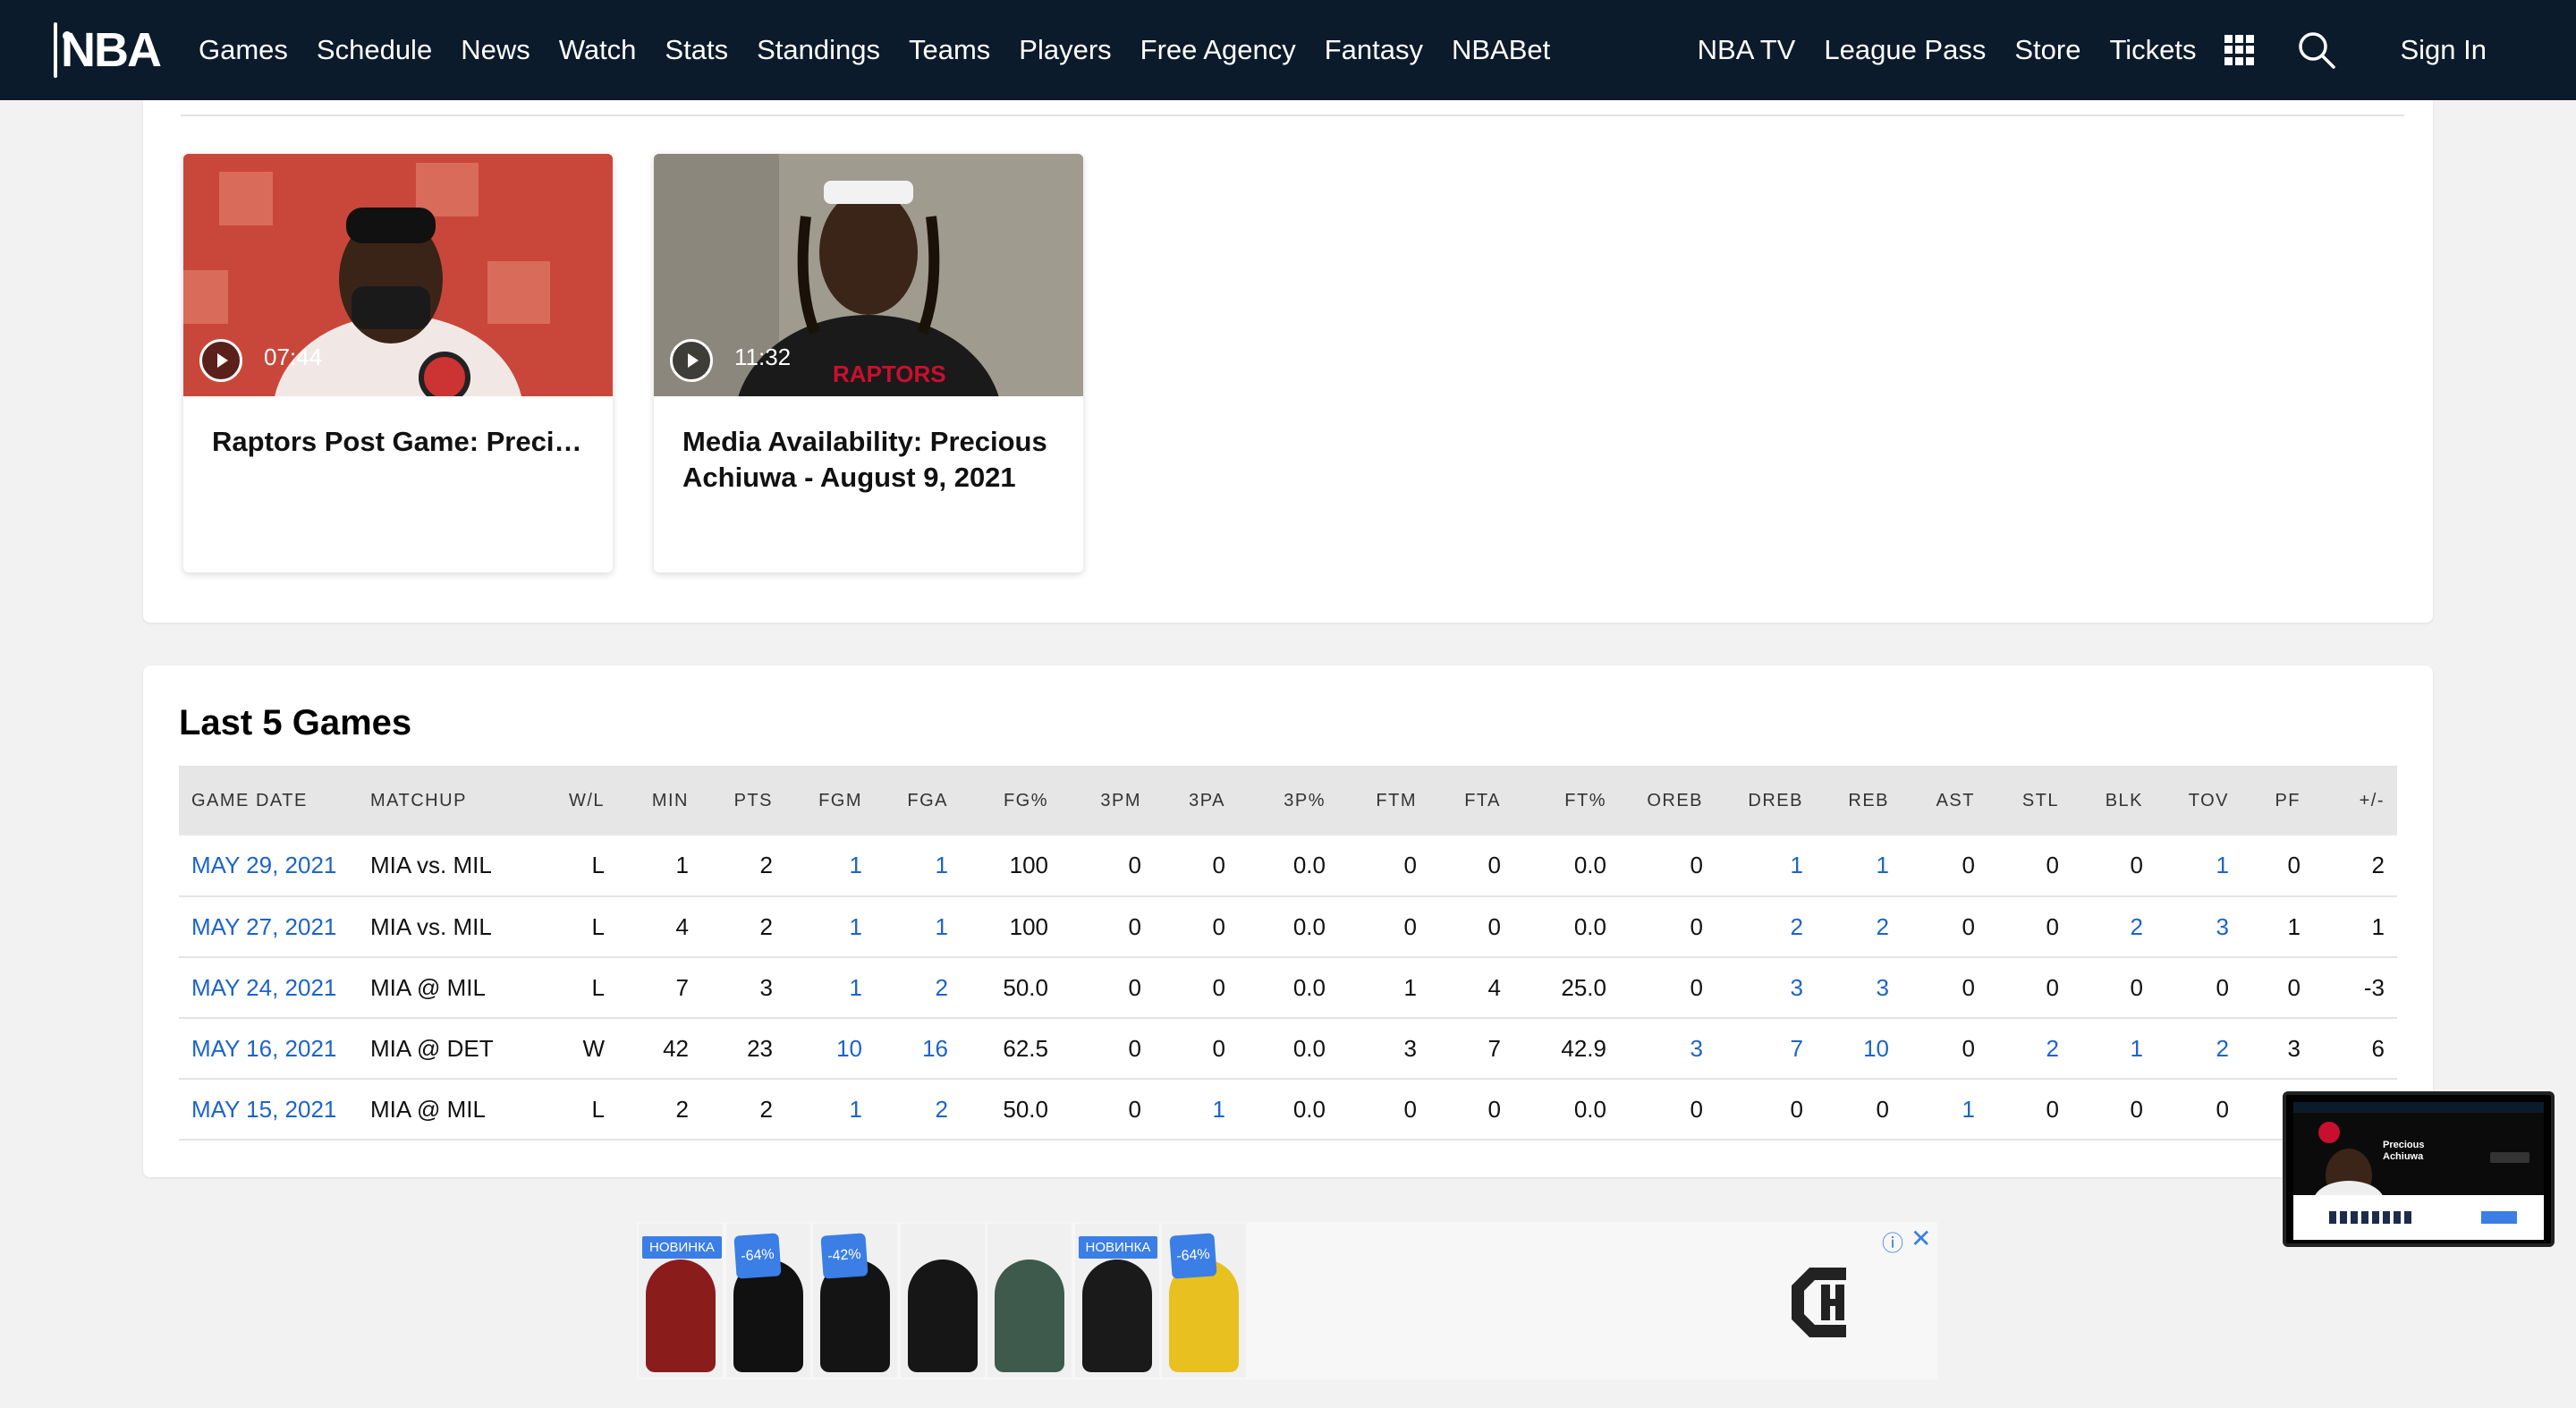 The width and height of the screenshot is (2576, 1408). I want to click on column-header: OREB, so click(1667, 801).